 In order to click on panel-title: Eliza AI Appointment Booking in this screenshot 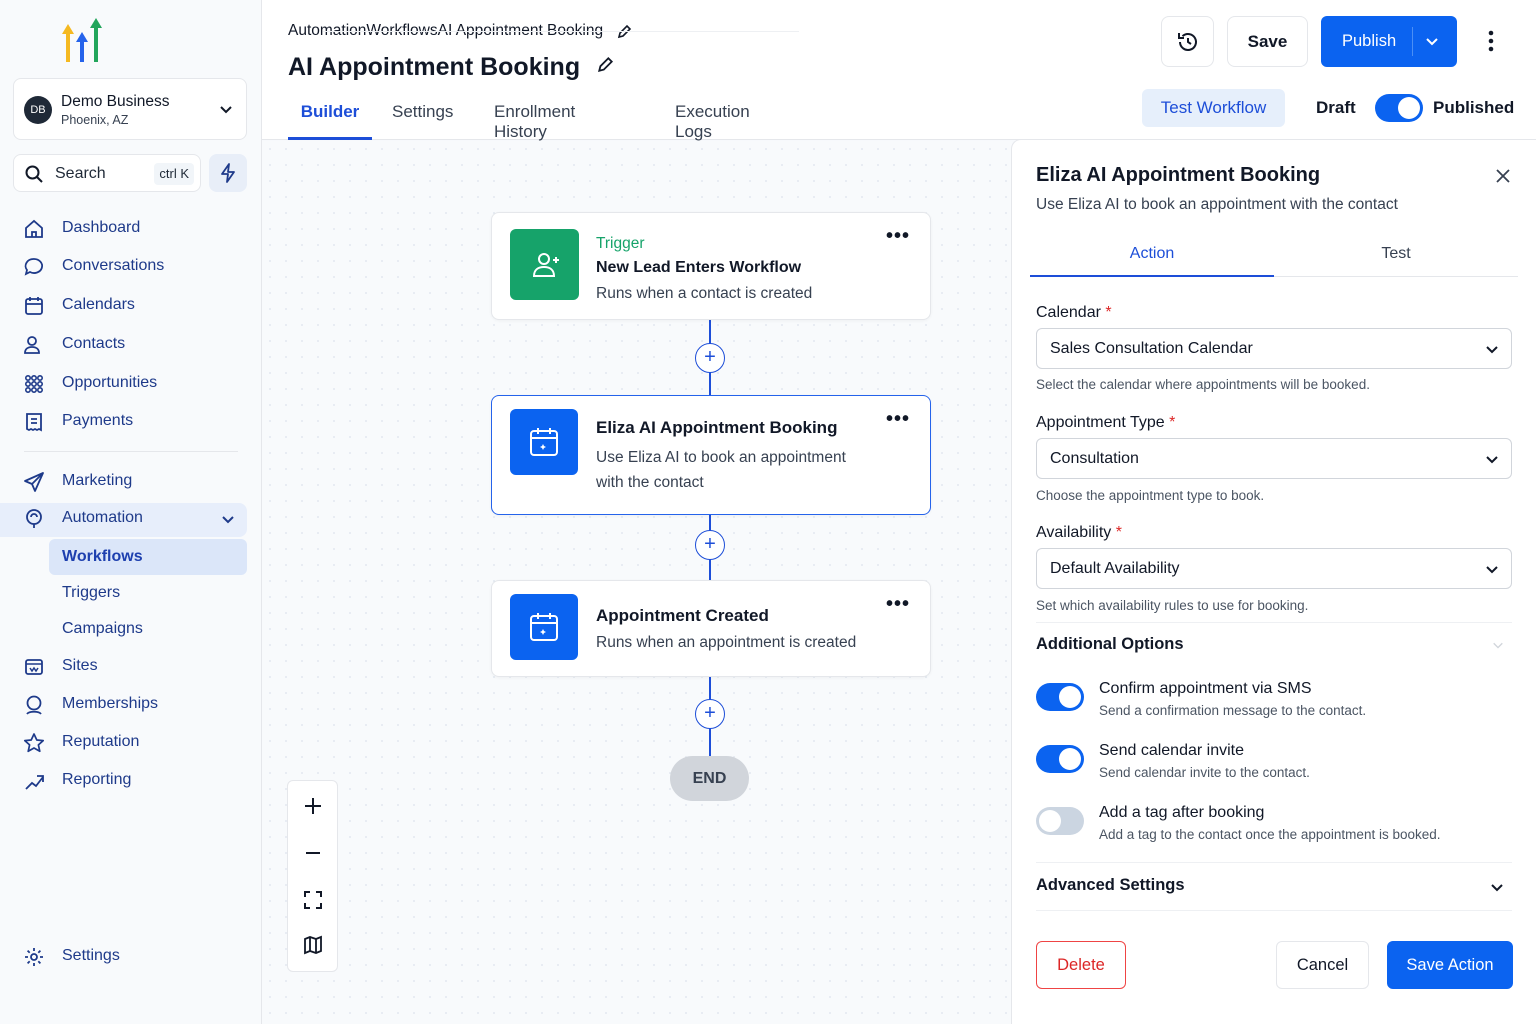, I will do `click(1178, 175)`.